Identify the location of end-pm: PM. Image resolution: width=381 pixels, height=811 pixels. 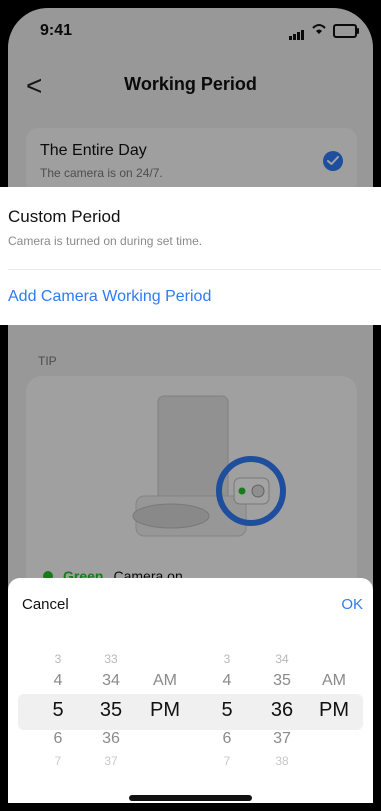
(334, 710).